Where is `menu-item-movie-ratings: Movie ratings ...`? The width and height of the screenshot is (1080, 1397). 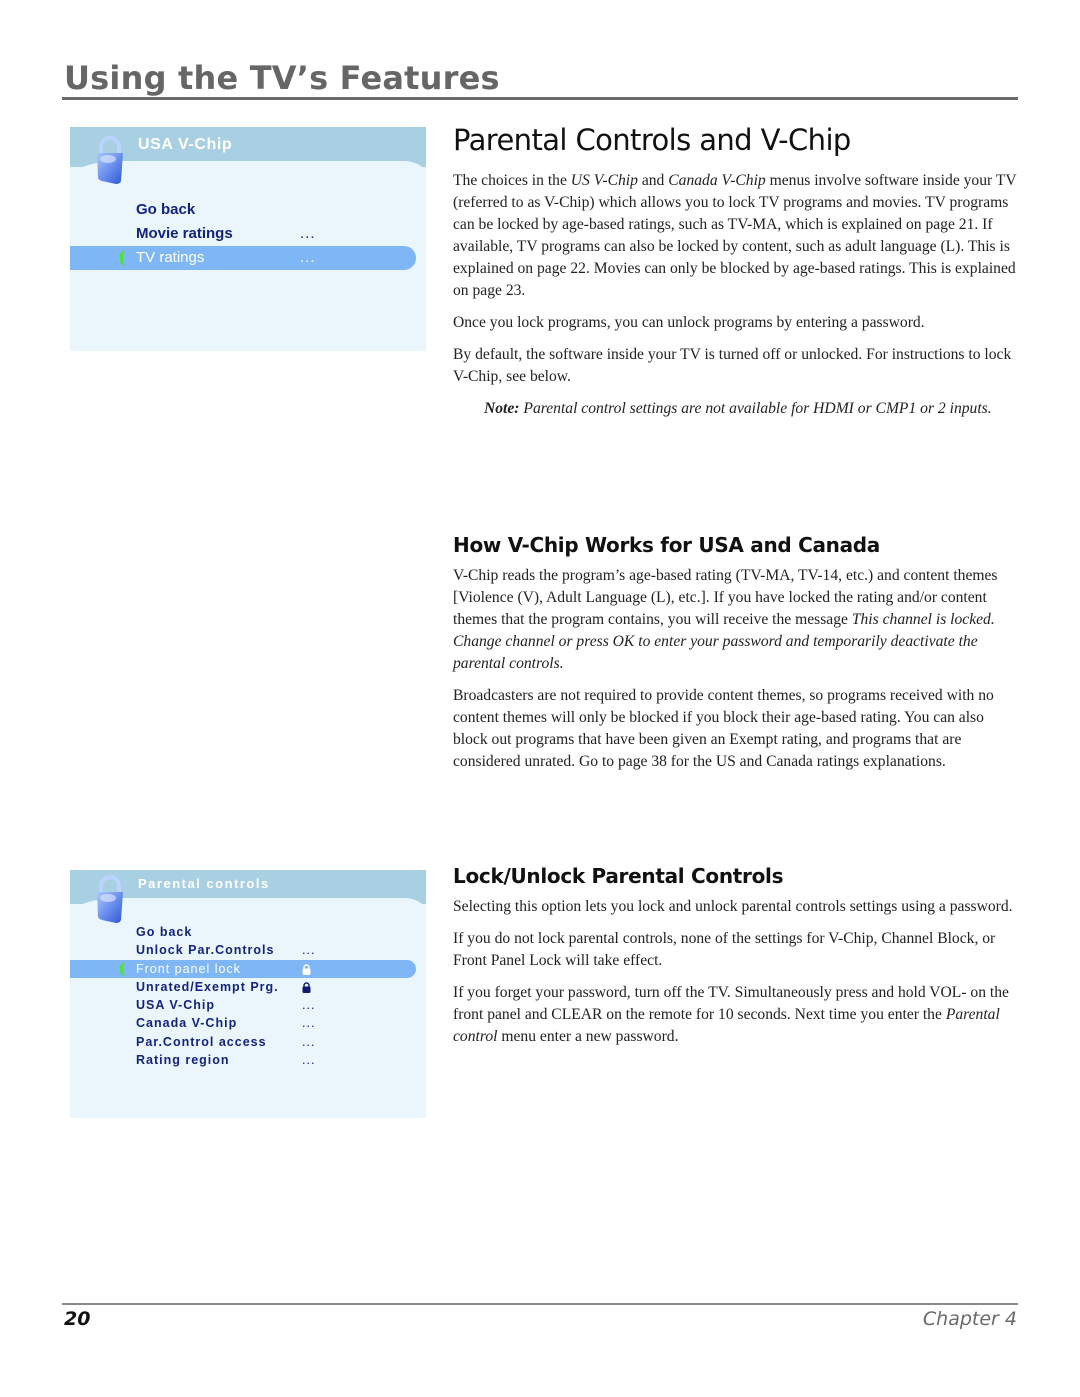 menu-item-movie-ratings: Movie ratings ... is located at coordinates (248, 234).